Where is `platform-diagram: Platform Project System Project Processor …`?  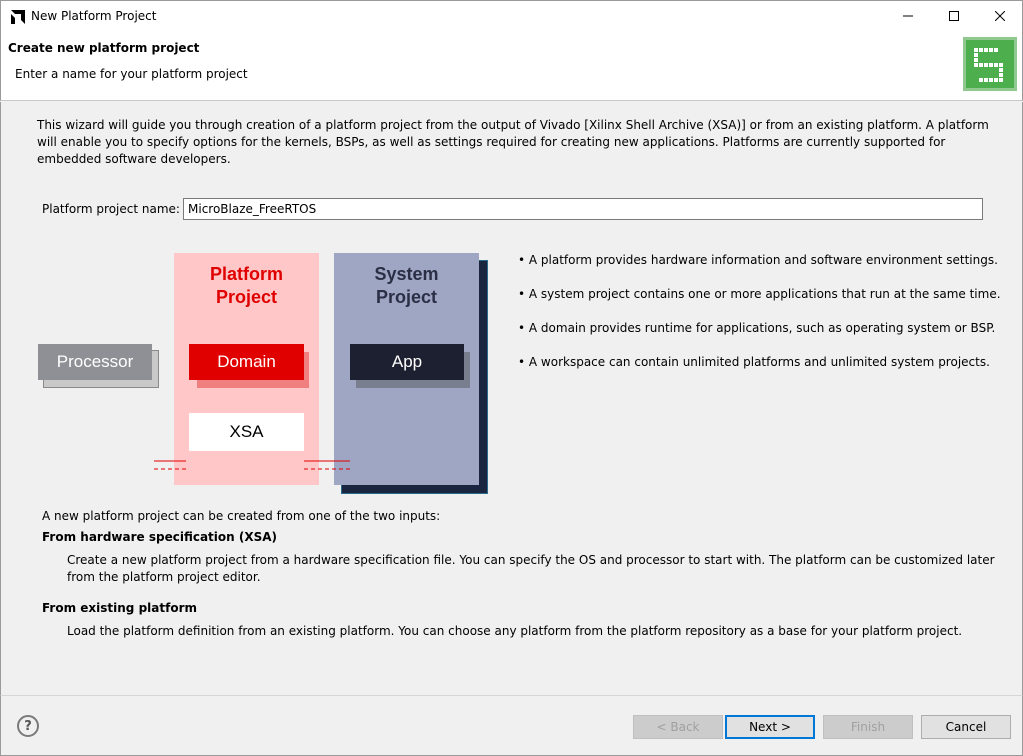
platform-diagram: Platform Project System Project Processor … is located at coordinates (266, 372).